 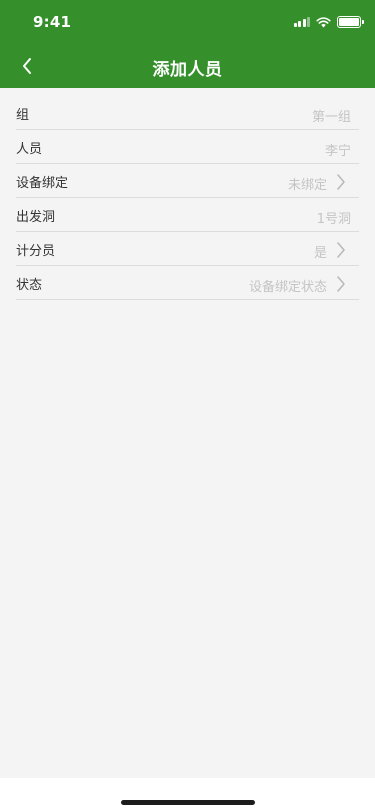 I want to click on form-value: 设备绑定状态, so click(x=287, y=287).